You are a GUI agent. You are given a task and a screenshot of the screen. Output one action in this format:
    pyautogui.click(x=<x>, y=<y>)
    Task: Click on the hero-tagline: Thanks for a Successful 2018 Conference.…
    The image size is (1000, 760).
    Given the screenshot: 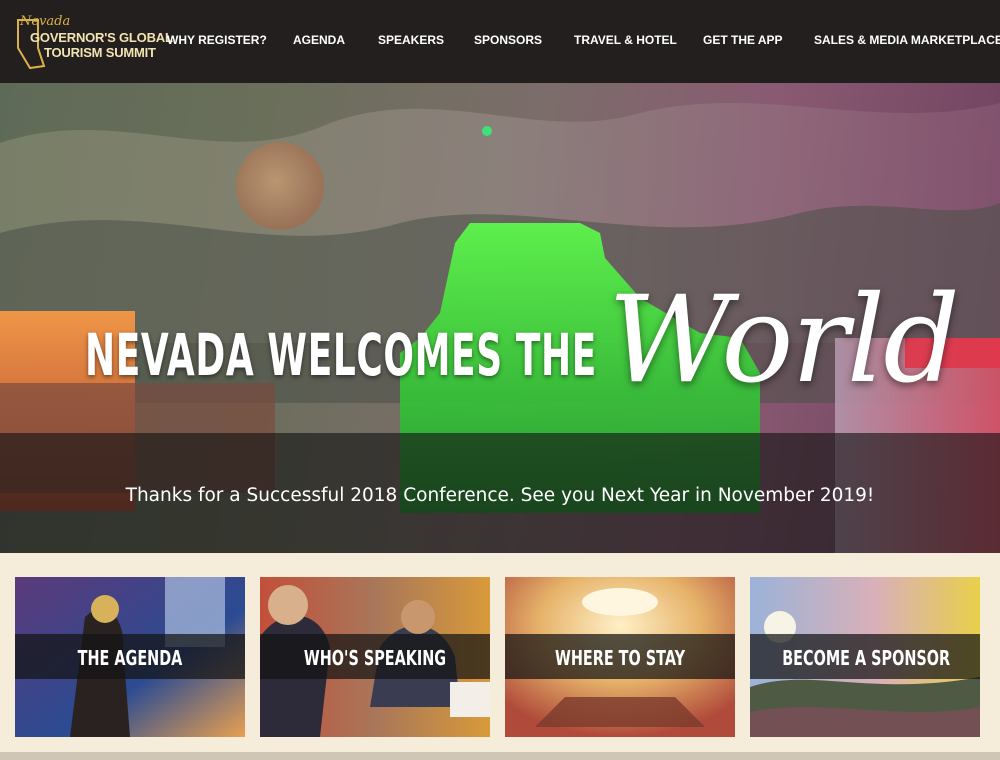 What is the action you would take?
    pyautogui.click(x=500, y=495)
    